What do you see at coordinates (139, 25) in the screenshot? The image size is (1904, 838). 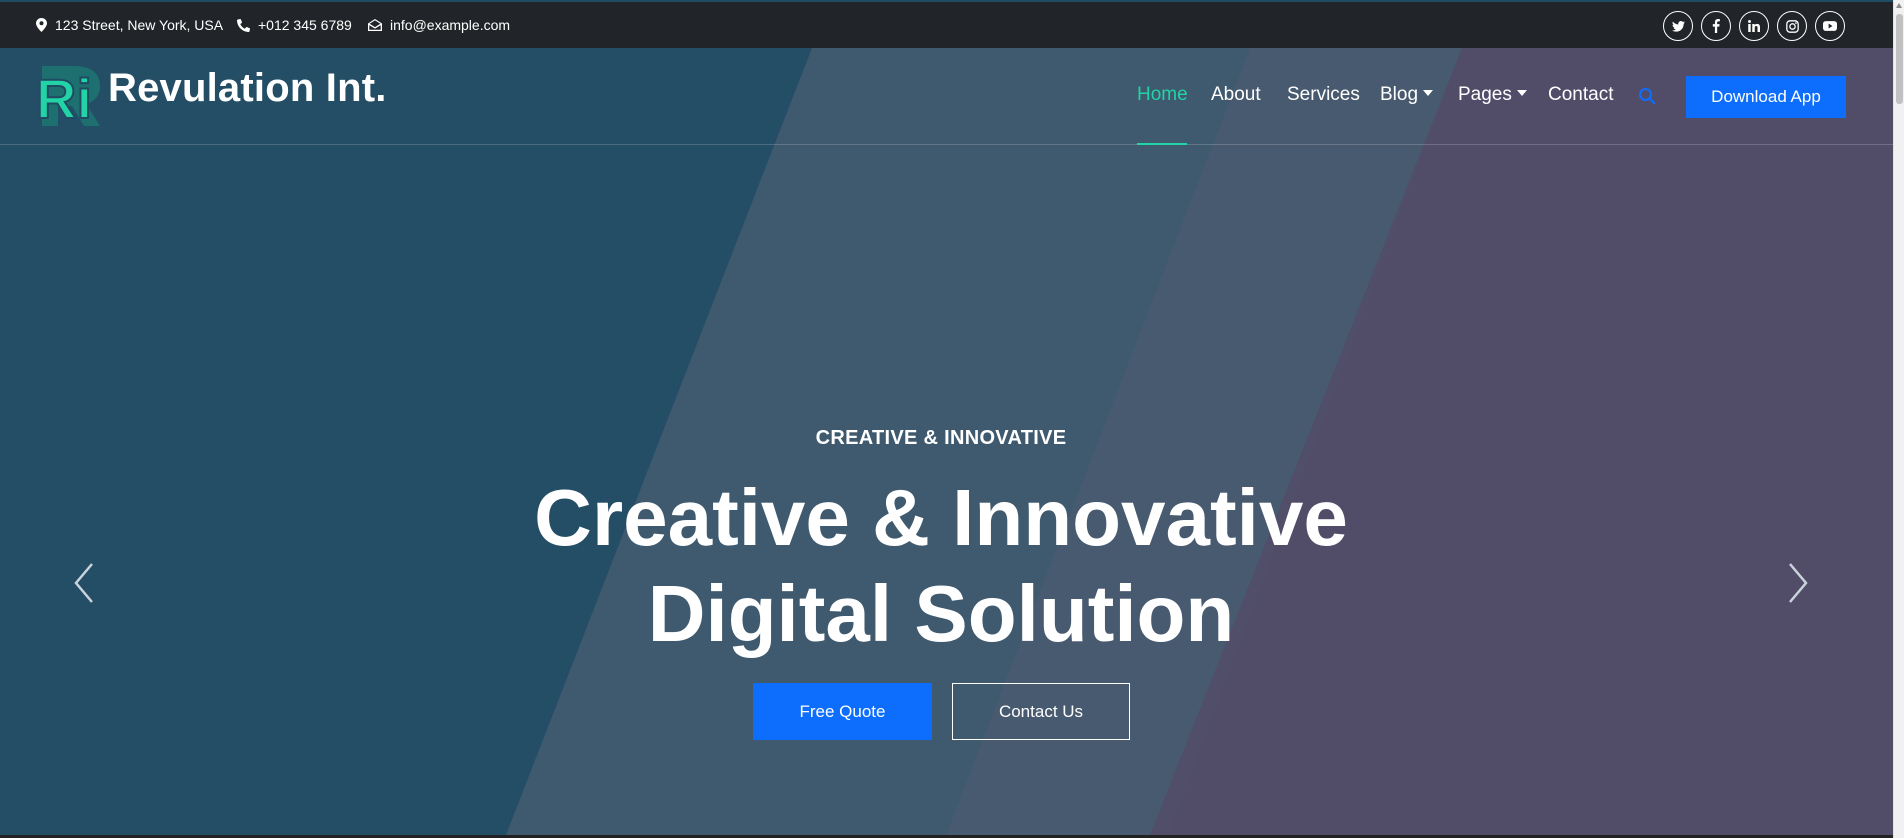 I see `address-text: 123 Street, New York, USA` at bounding box center [139, 25].